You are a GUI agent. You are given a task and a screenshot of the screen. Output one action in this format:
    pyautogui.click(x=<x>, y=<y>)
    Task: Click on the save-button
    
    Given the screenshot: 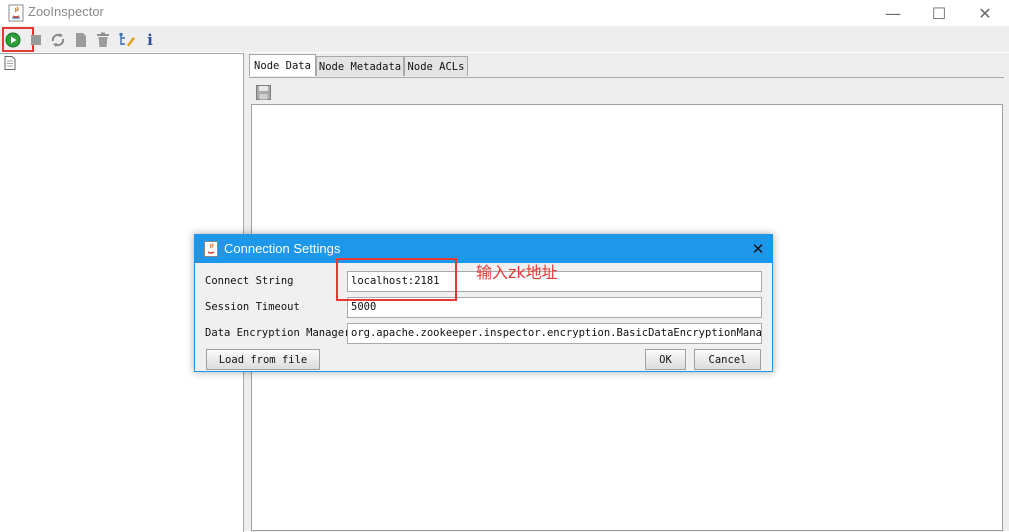 What is the action you would take?
    pyautogui.click(x=263, y=92)
    